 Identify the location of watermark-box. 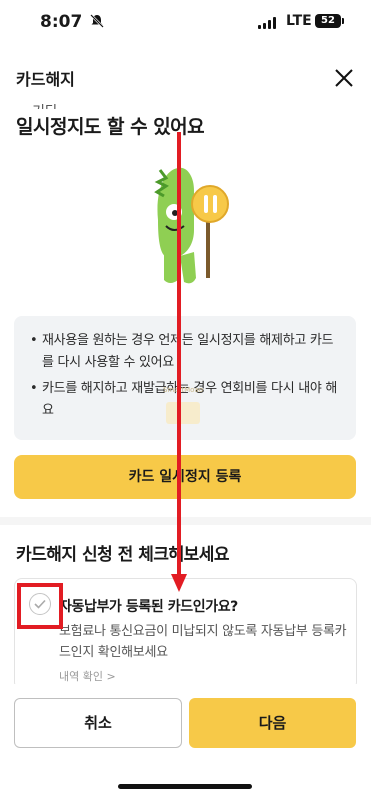
(183, 413).